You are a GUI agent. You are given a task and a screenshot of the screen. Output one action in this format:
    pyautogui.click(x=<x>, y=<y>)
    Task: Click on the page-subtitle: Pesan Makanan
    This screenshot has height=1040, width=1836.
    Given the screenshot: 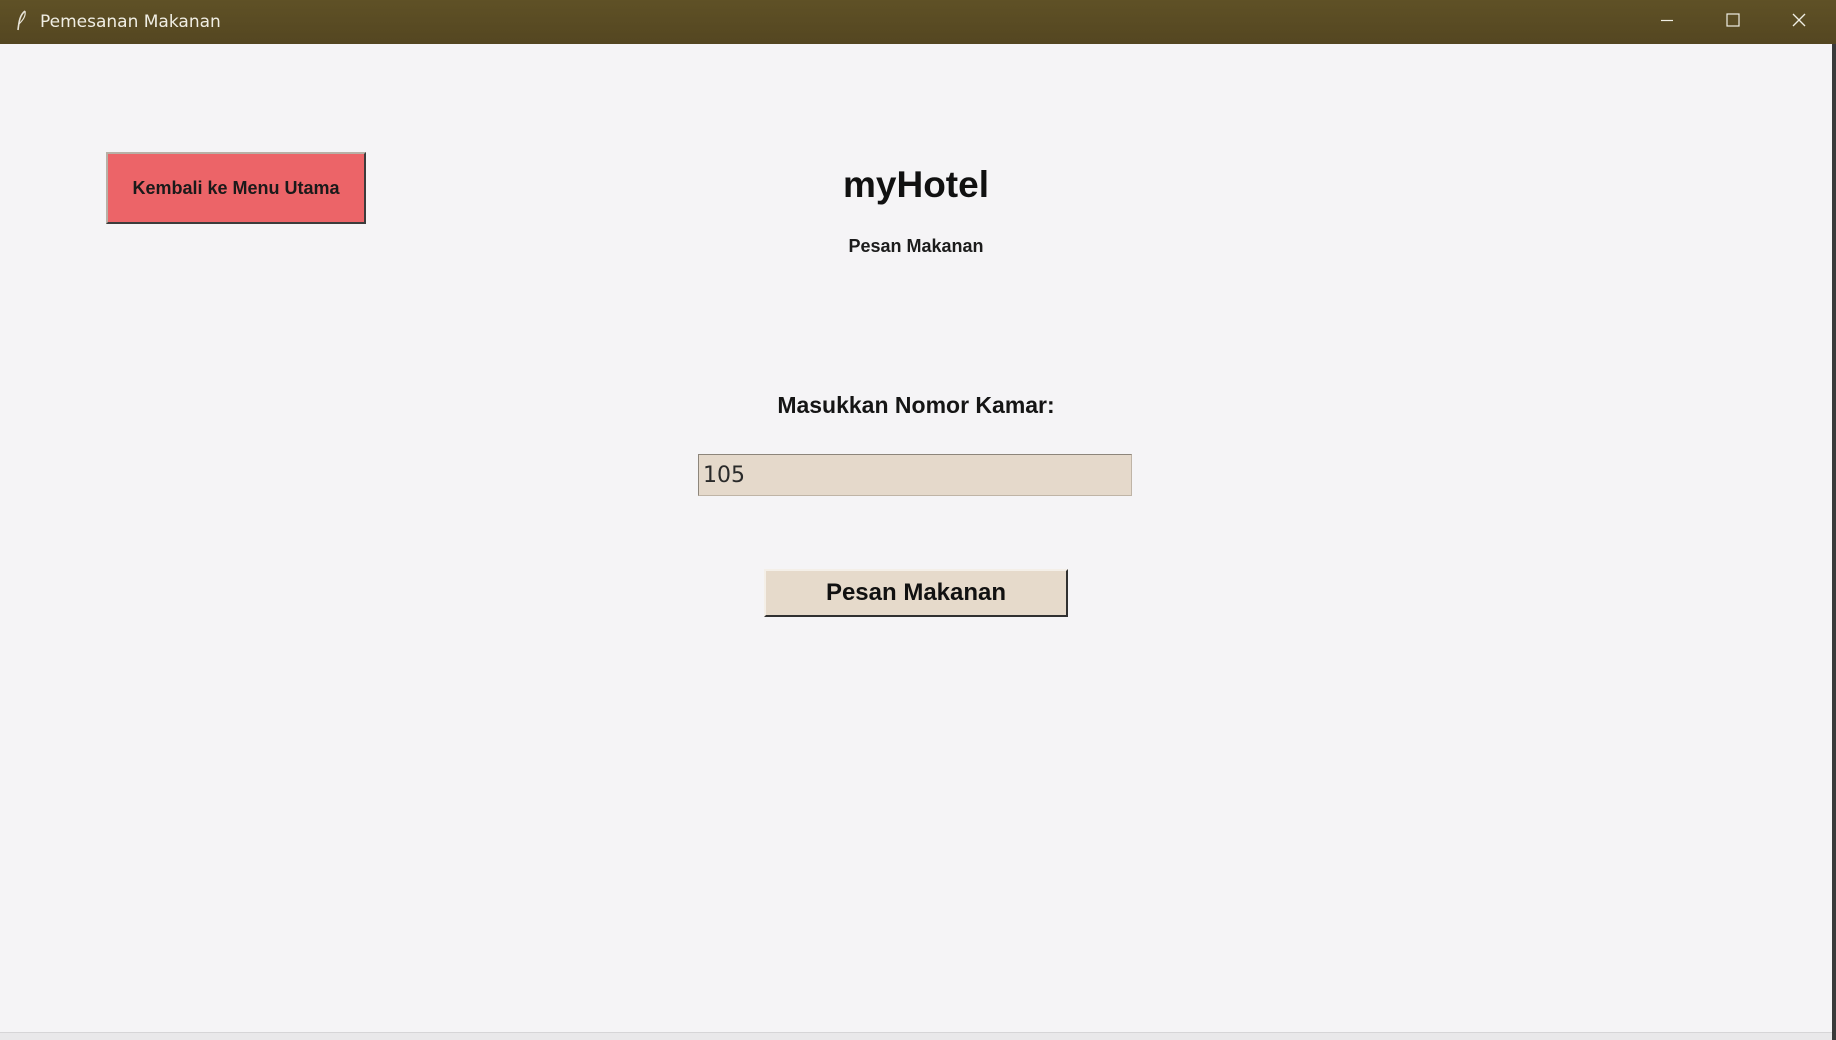 What is the action you would take?
    pyautogui.click(x=916, y=246)
    